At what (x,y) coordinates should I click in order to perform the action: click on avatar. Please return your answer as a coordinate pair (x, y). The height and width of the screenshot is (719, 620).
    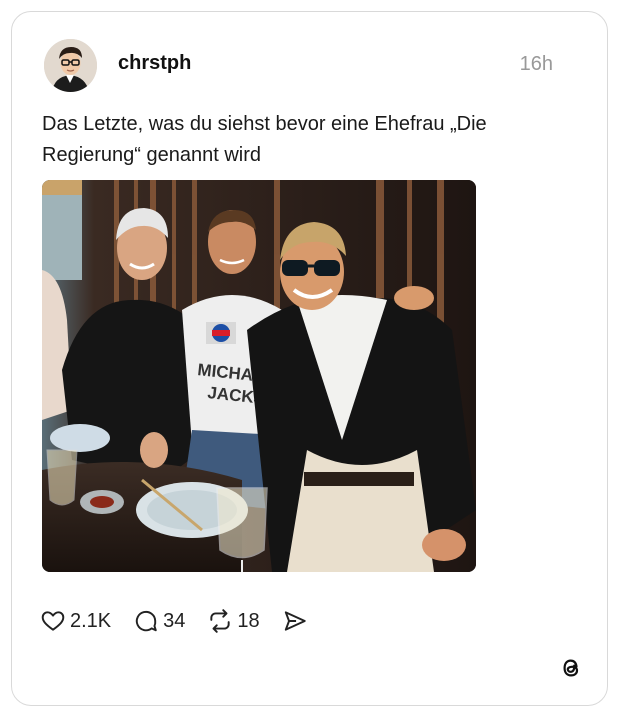
    Looking at the image, I should click on (70, 65).